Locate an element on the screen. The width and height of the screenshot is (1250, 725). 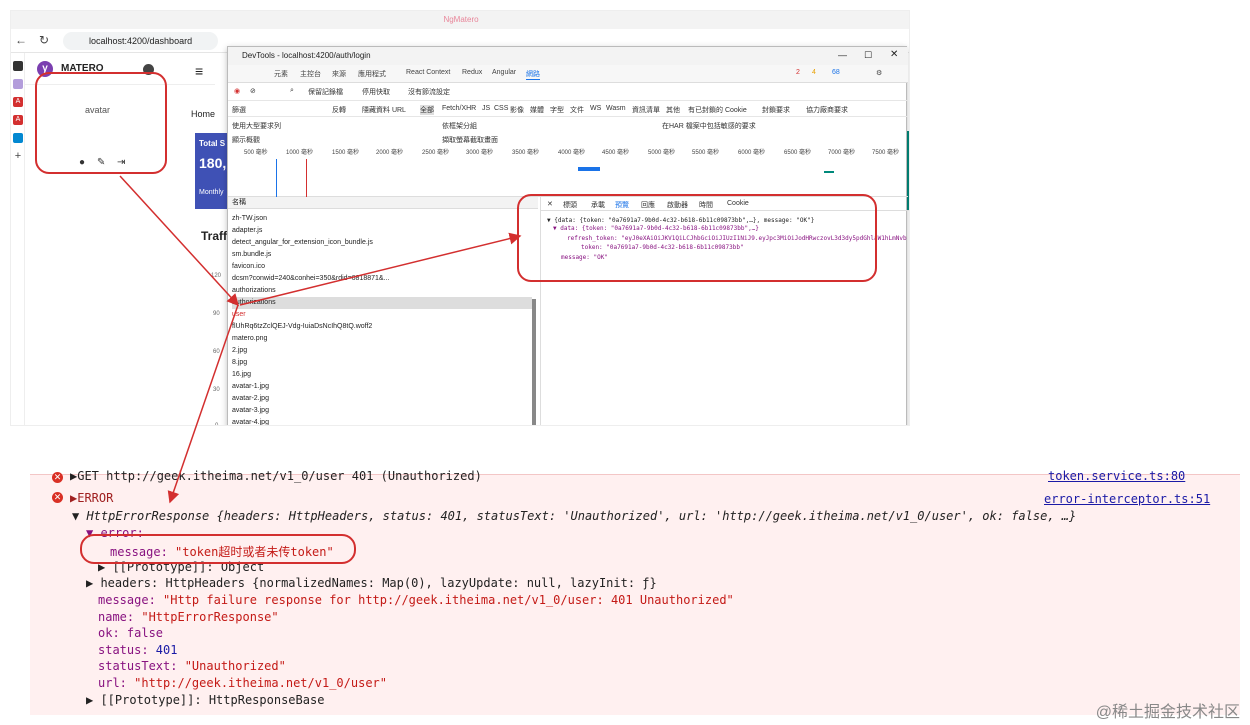
arrow-to-console is located at coordinates (203, 404).